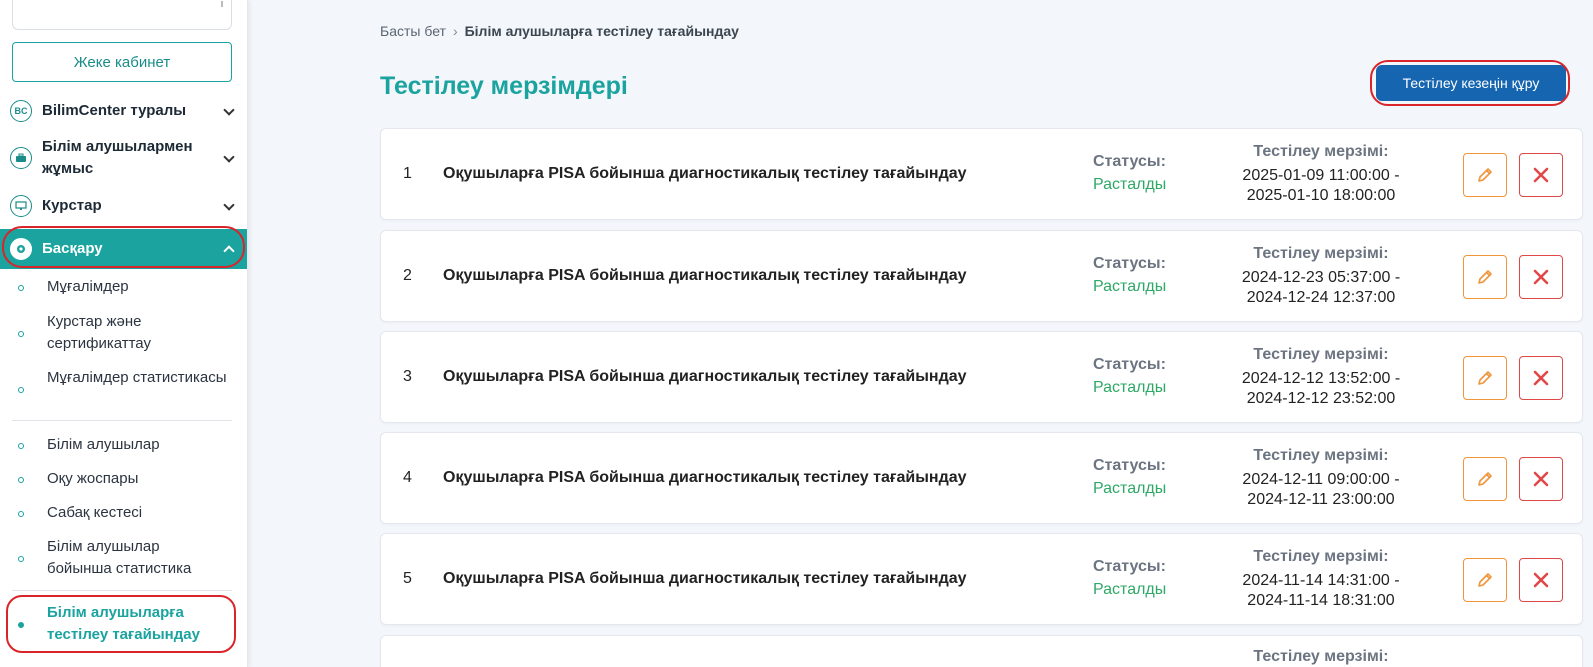  Describe the element at coordinates (1321, 580) in the screenshot. I see `period-start: 2024-11-14 14:31:00 -` at that location.